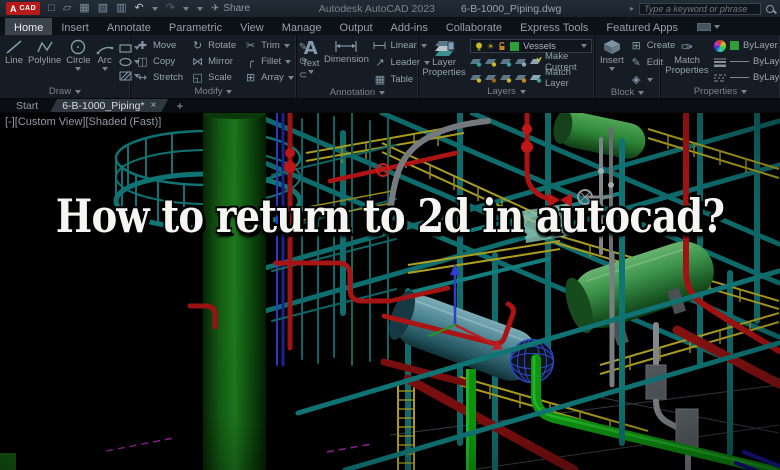 Image resolution: width=780 pixels, height=470 pixels. I want to click on tool-label: Circle, so click(78, 60).